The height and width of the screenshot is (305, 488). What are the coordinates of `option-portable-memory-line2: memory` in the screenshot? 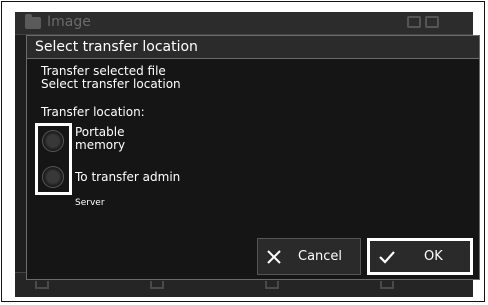 It's located at (100, 145).